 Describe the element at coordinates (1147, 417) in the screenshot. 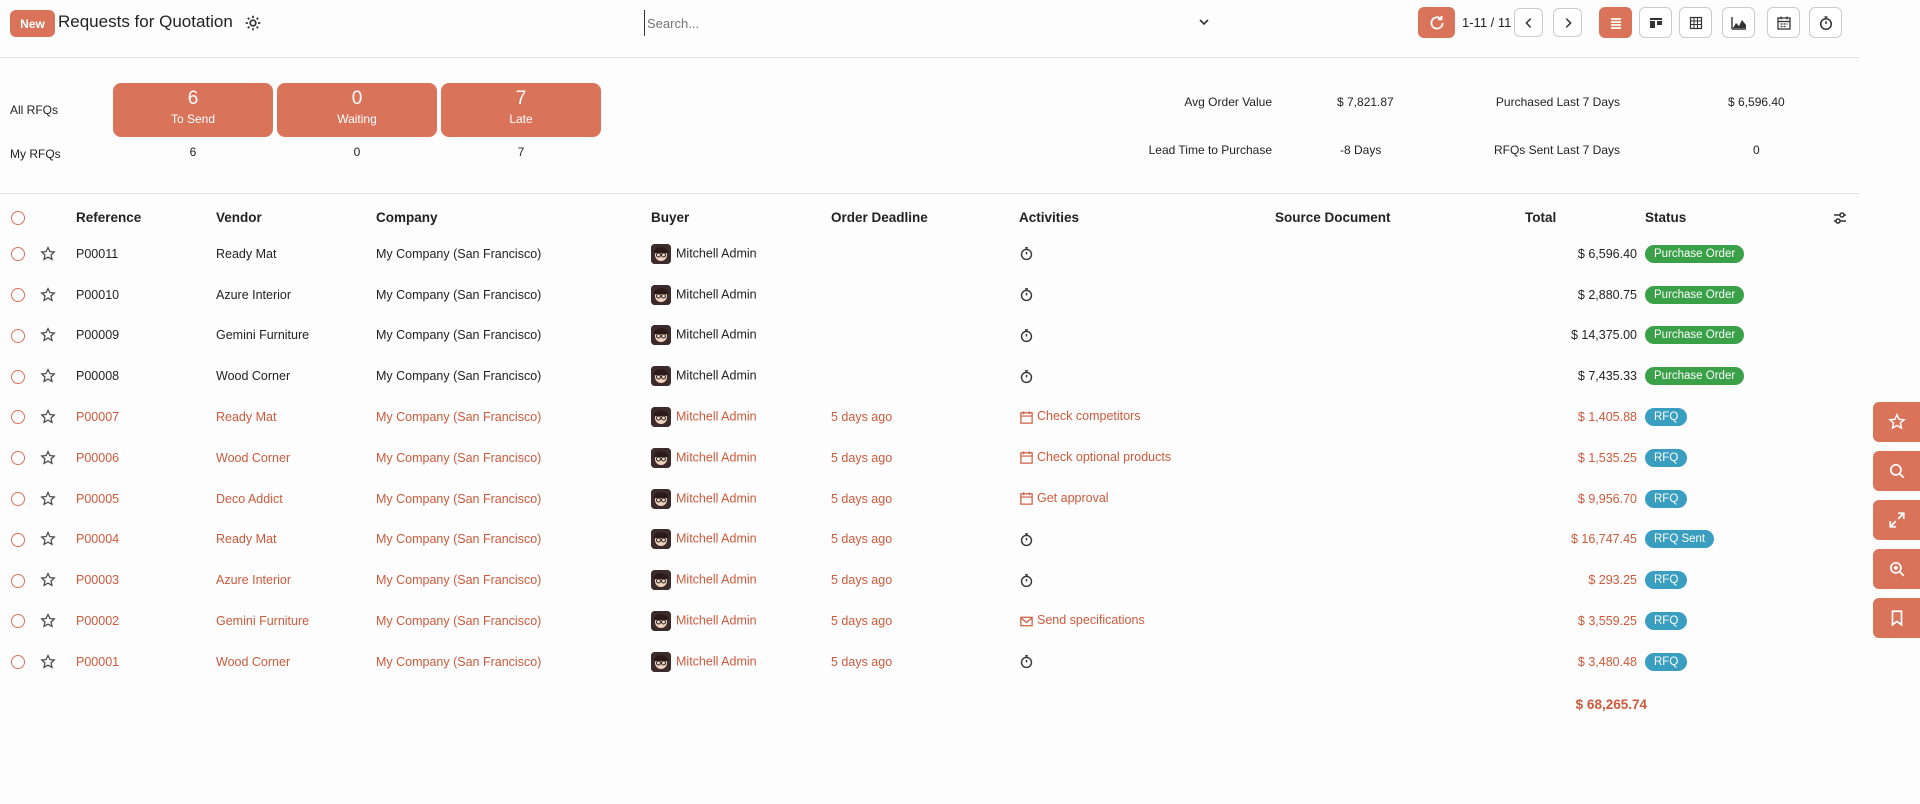

I see `row-activities: Check competitors` at that location.